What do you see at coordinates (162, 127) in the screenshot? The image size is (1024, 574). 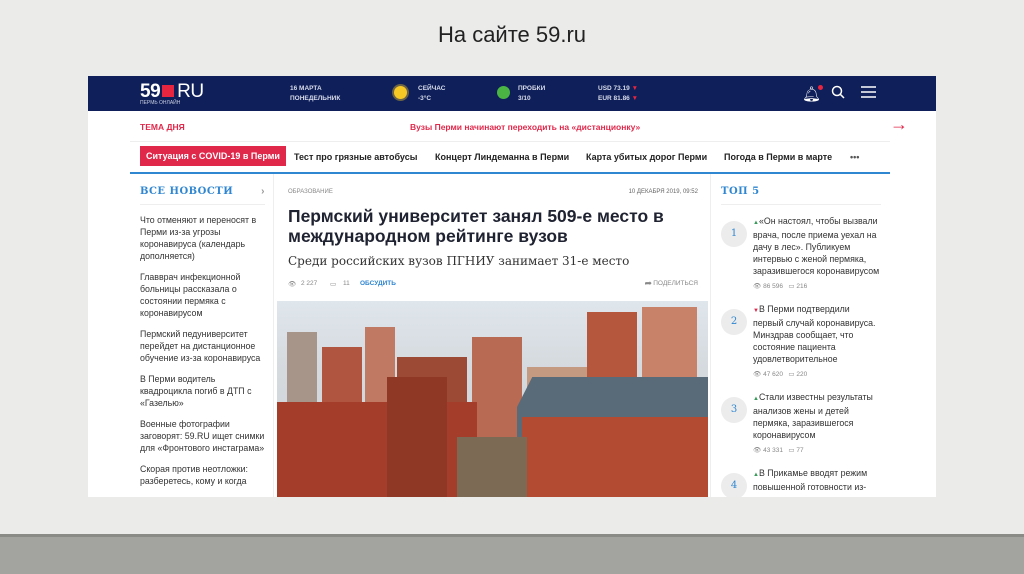 I see `topic-label: ТЕМА ДНЯ` at bounding box center [162, 127].